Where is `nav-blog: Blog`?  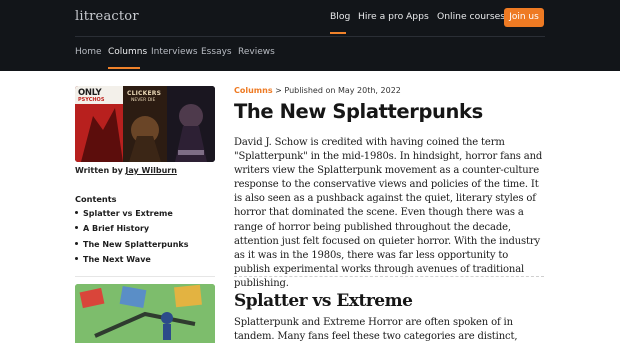
nav-blog: Blog is located at coordinates (340, 16).